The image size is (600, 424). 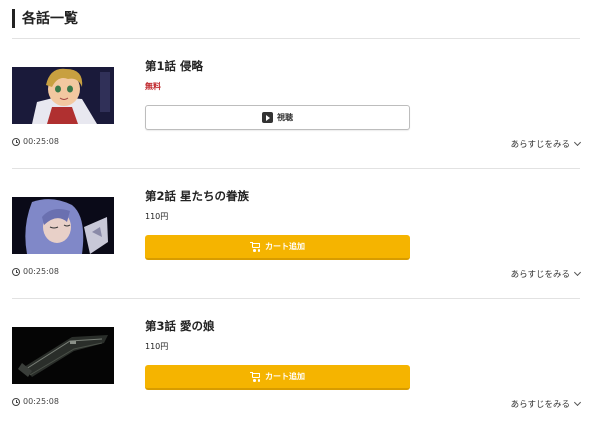 I want to click on episode-title: 第3話 愛の娘, so click(x=180, y=326).